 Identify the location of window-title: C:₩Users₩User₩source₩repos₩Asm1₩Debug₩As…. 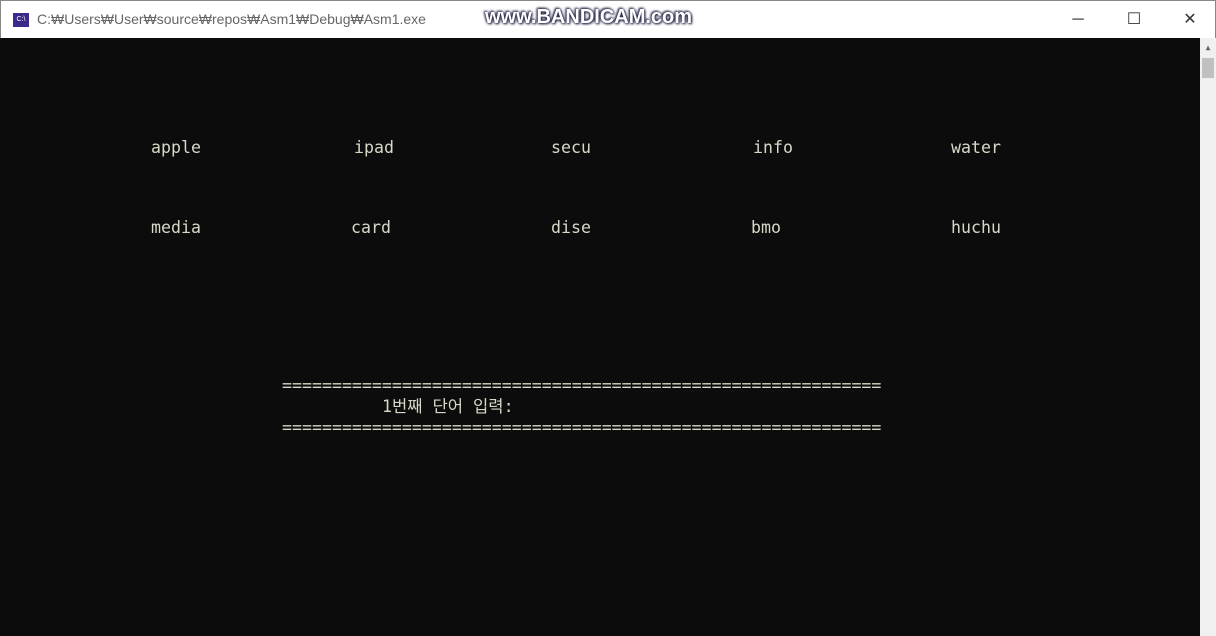
(231, 19).